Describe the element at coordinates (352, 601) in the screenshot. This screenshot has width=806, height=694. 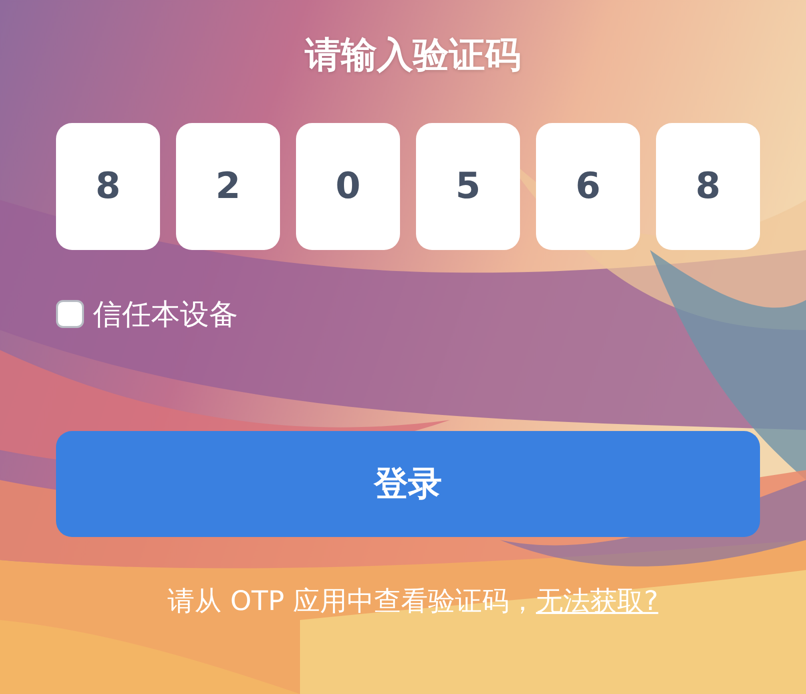
I see `hint-text: 请从 OTP 应用中查看验证码，` at that location.